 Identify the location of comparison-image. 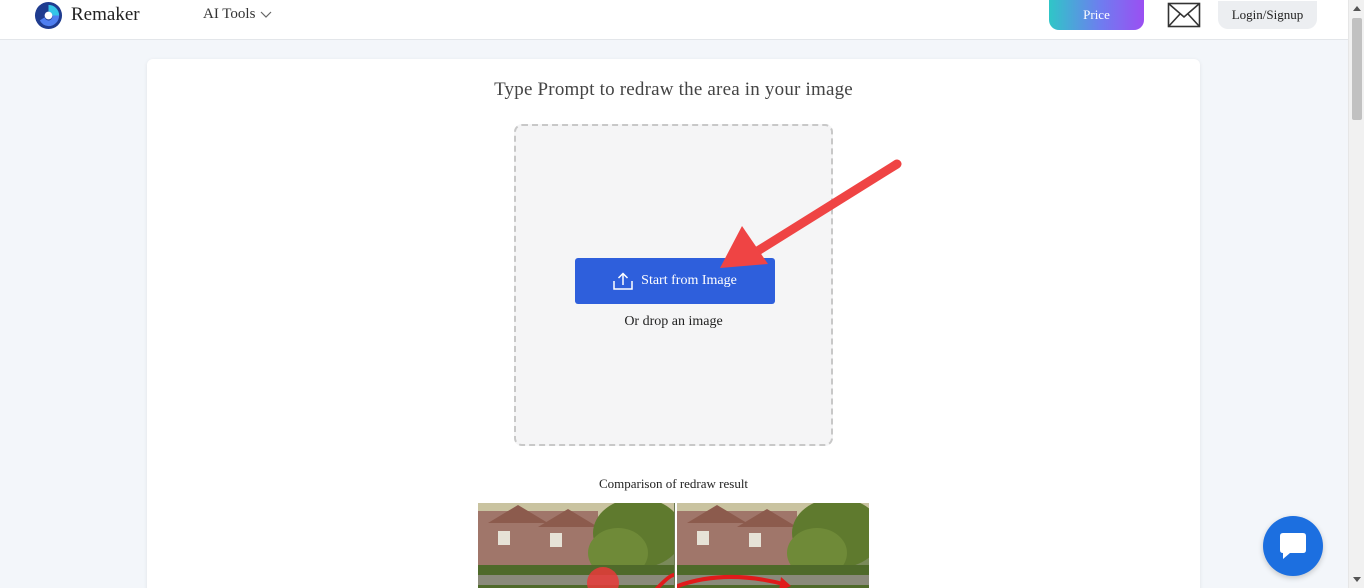
(673, 545).